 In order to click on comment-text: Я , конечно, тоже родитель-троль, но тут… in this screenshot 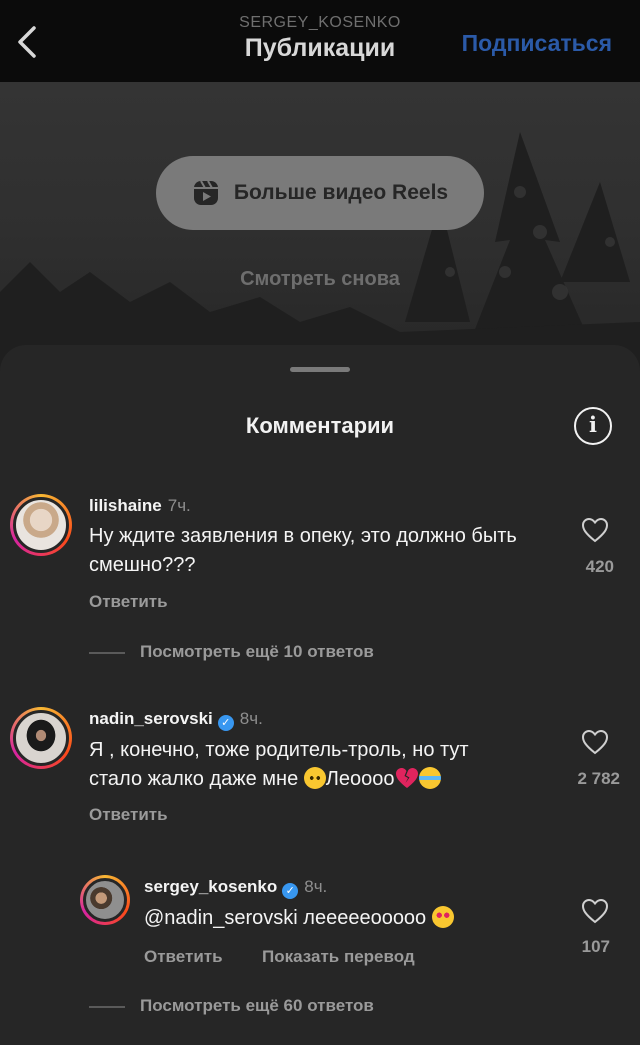, I will do `click(324, 765)`.